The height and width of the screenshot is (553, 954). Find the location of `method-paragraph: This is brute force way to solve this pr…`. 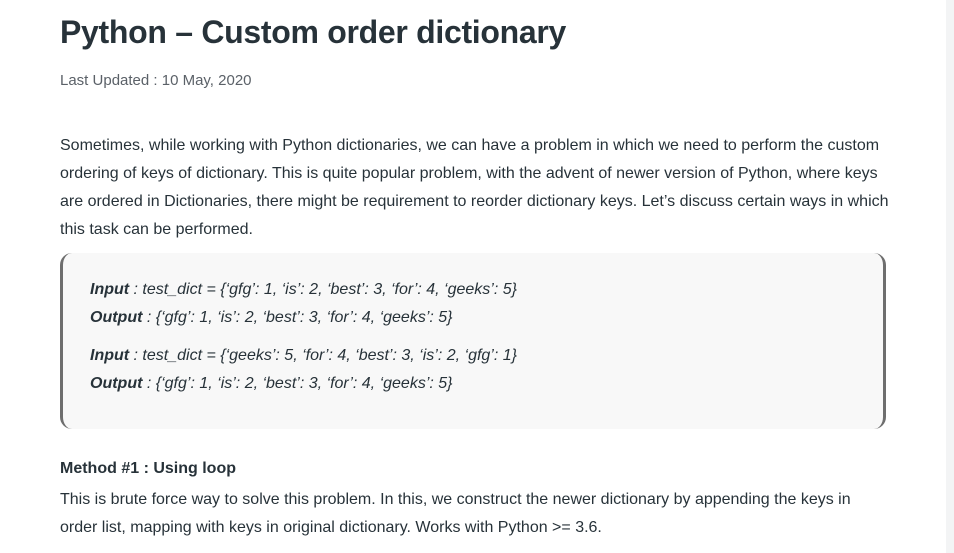

method-paragraph: This is brute force way to solve this pr… is located at coordinates (455, 513).